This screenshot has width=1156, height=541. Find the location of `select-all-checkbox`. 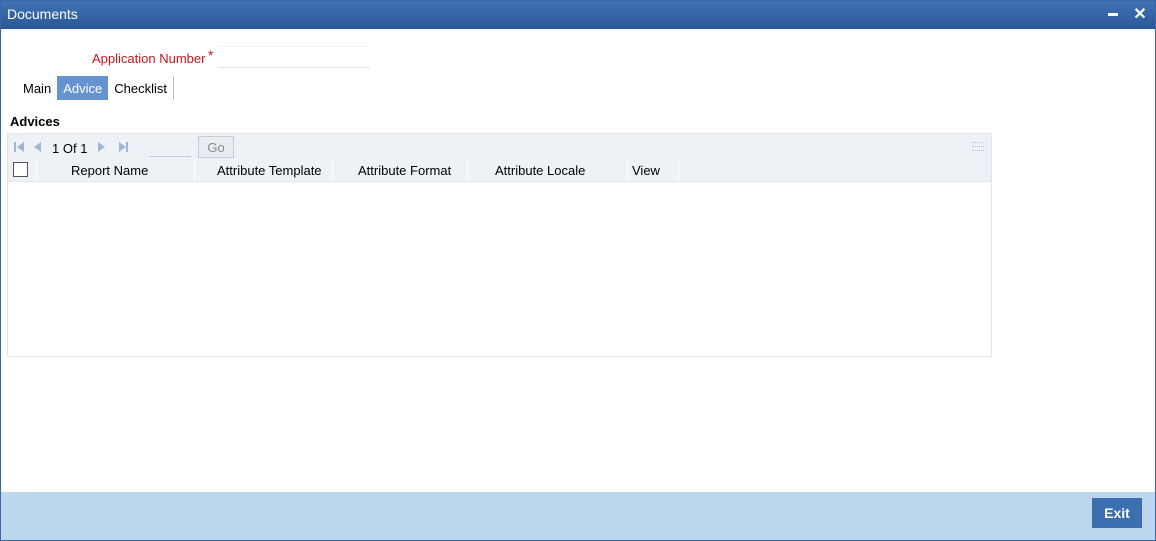

select-all-checkbox is located at coordinates (20, 169).